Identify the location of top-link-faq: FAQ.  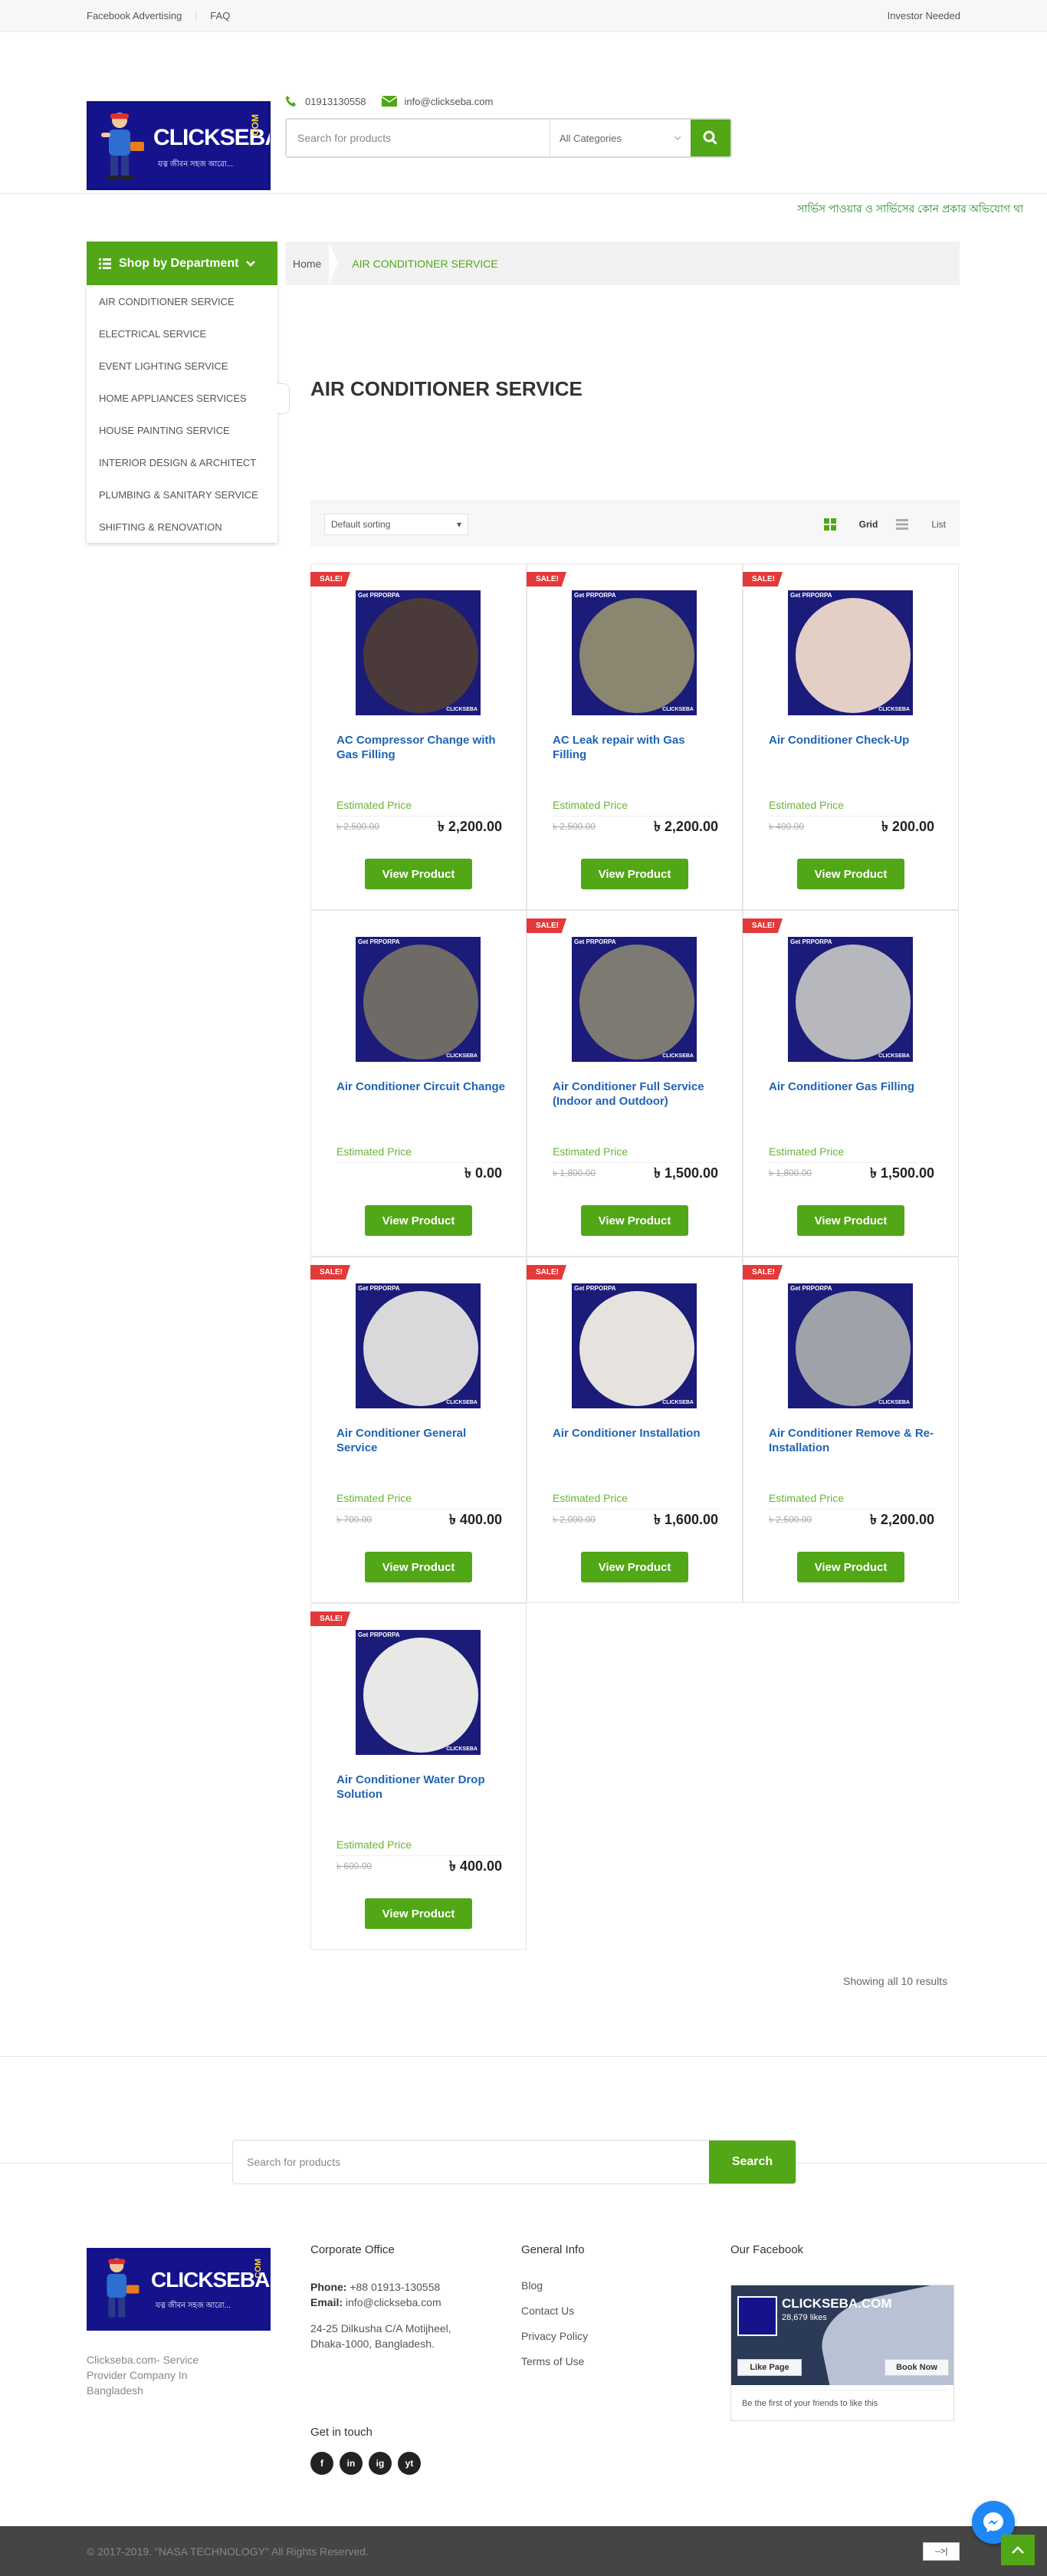
(220, 16).